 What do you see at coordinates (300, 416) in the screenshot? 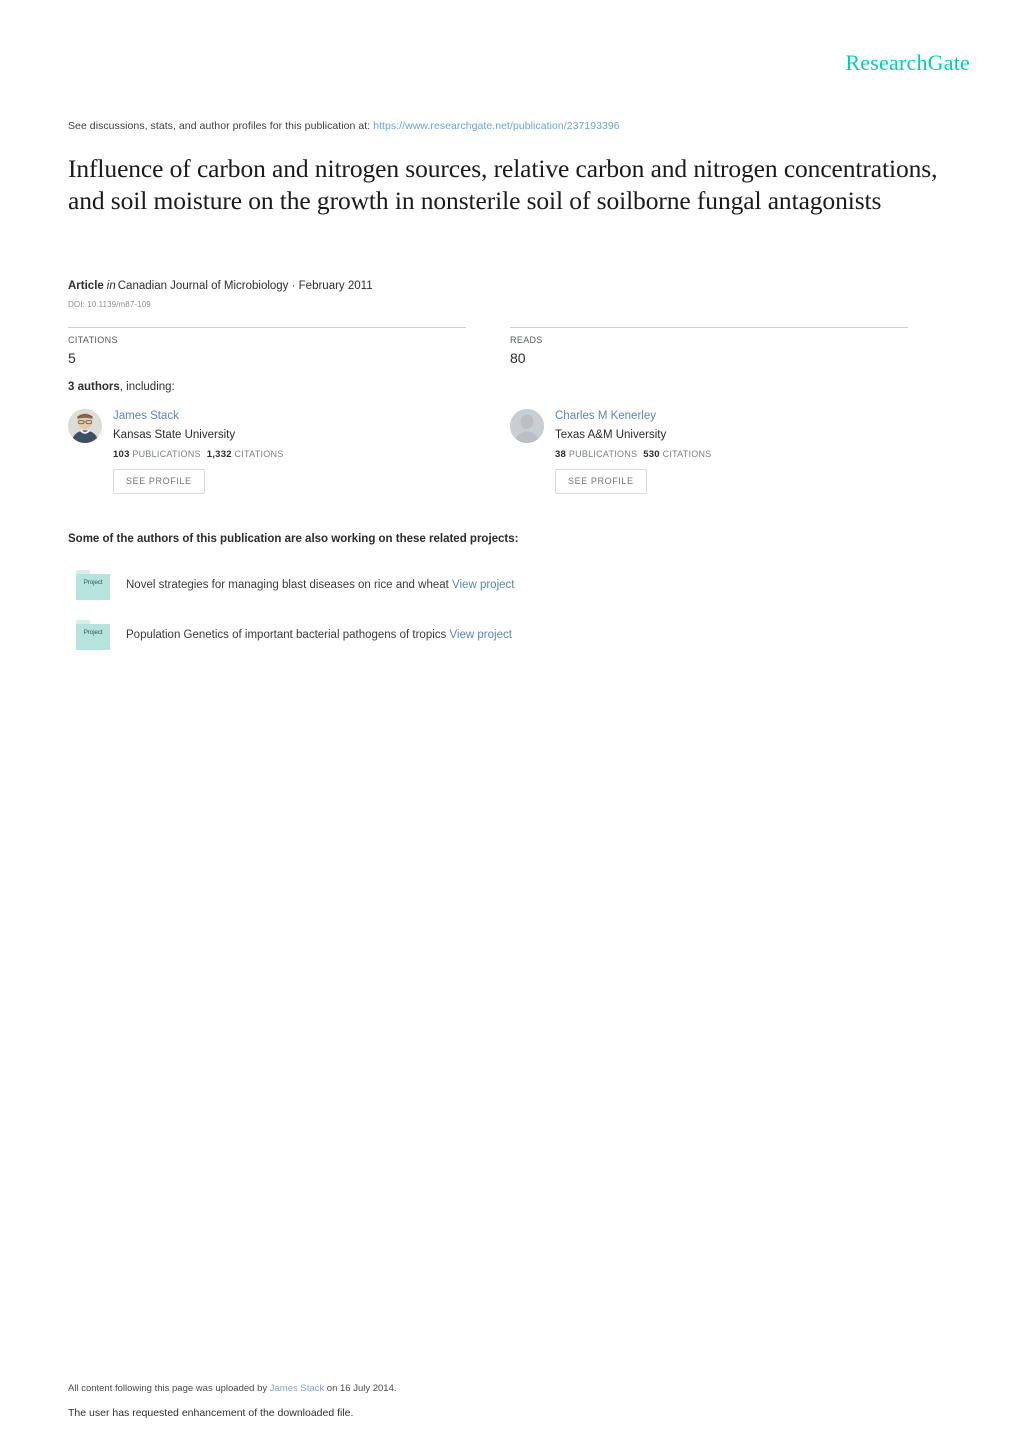
I see `author-name-link: James Stack` at bounding box center [300, 416].